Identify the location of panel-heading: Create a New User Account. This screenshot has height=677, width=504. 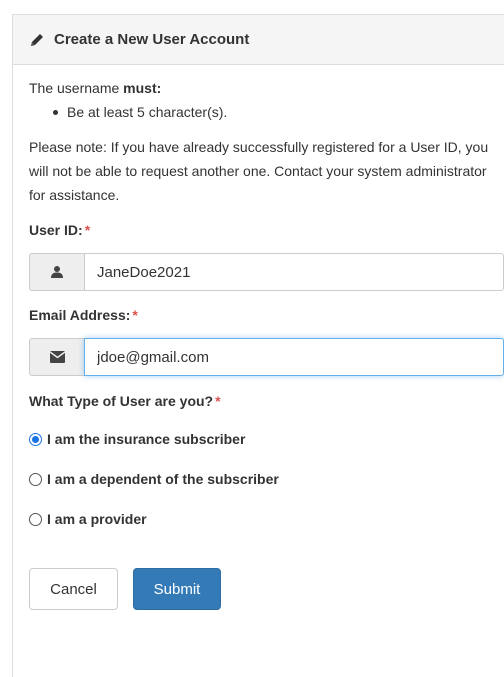
(258, 40).